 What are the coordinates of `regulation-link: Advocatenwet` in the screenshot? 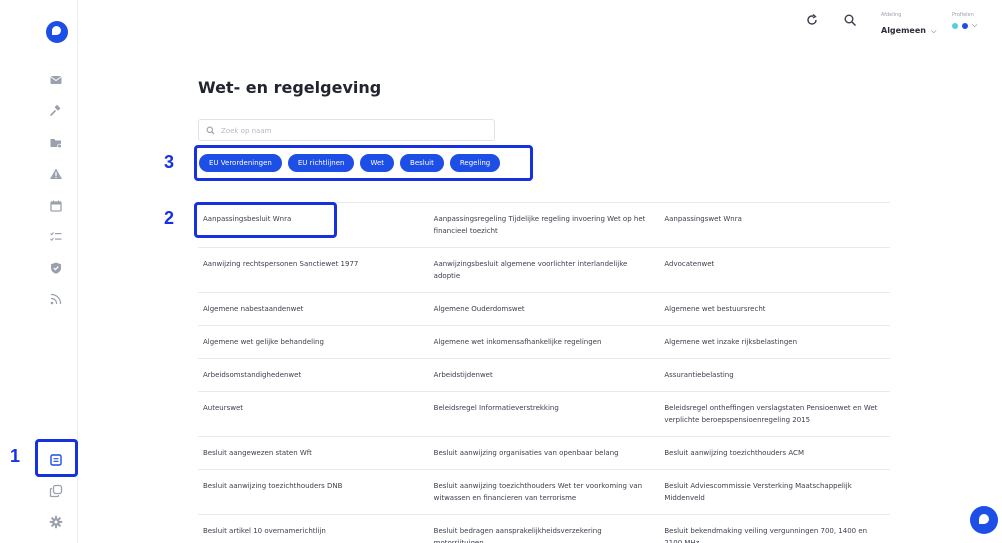 It's located at (774, 270).